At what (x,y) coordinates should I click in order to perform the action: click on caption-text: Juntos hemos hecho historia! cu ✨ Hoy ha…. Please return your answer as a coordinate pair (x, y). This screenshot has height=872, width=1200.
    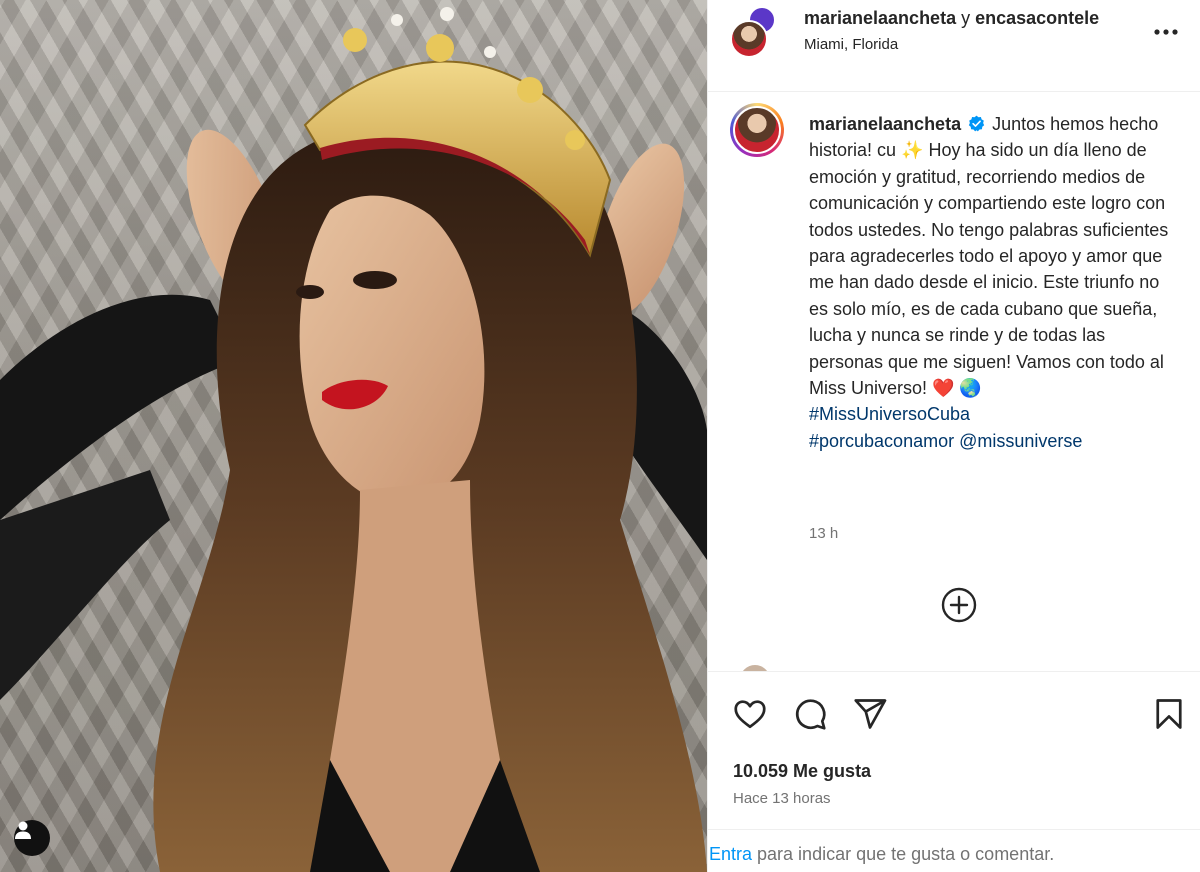
    Looking at the image, I should click on (989, 256).